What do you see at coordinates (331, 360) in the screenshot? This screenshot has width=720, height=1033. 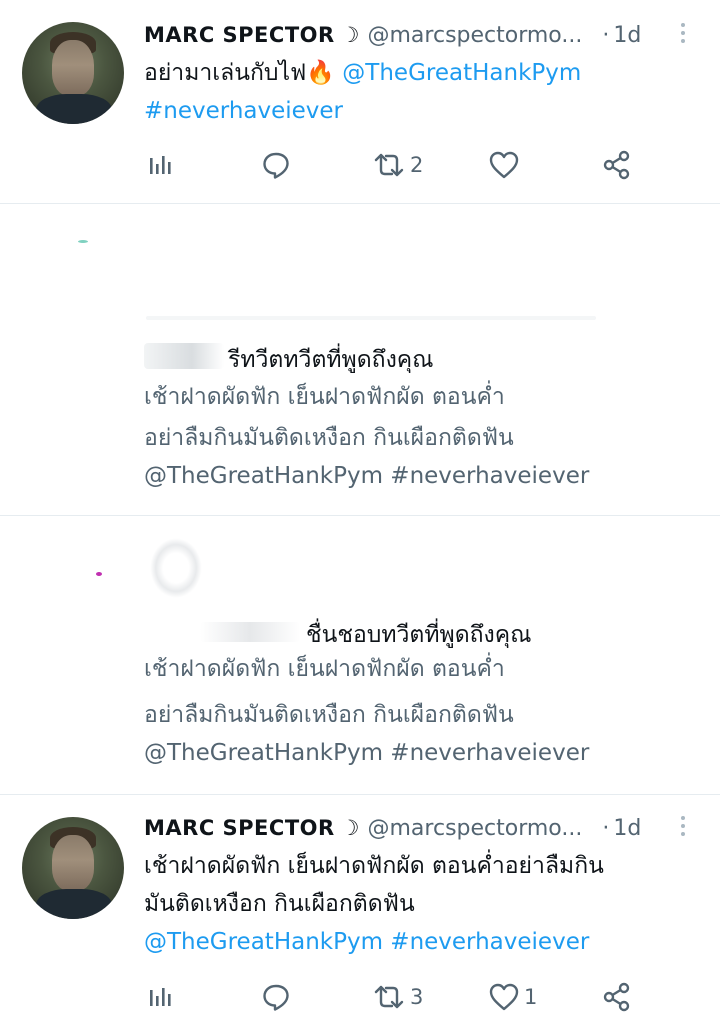 I see `notification-title: รีทวีตทวีตที่พูดถึงคุณ` at bounding box center [331, 360].